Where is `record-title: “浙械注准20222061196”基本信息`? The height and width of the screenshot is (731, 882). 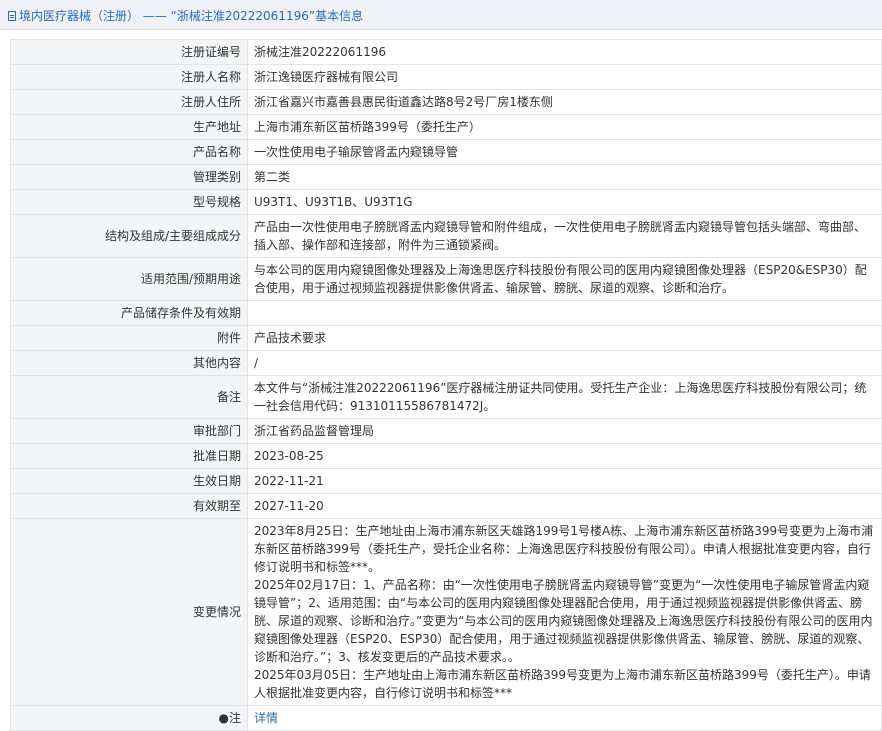
record-title: “浙械注准20222061196”基本信息 is located at coordinates (267, 16).